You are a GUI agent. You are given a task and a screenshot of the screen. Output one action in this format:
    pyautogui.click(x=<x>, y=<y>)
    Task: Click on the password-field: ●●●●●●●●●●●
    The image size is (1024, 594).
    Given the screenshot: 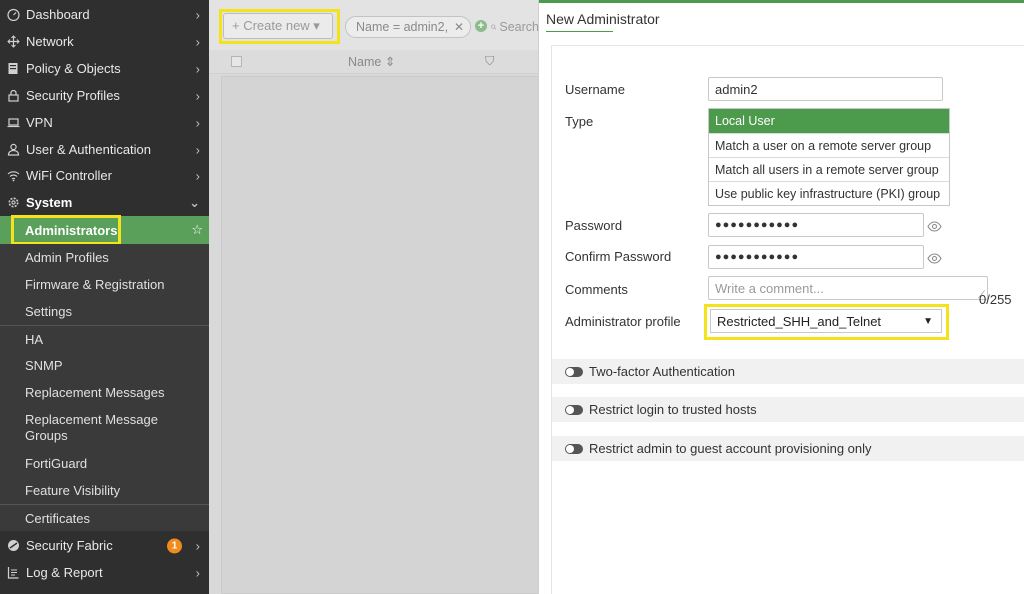 What is the action you would take?
    pyautogui.click(x=816, y=225)
    